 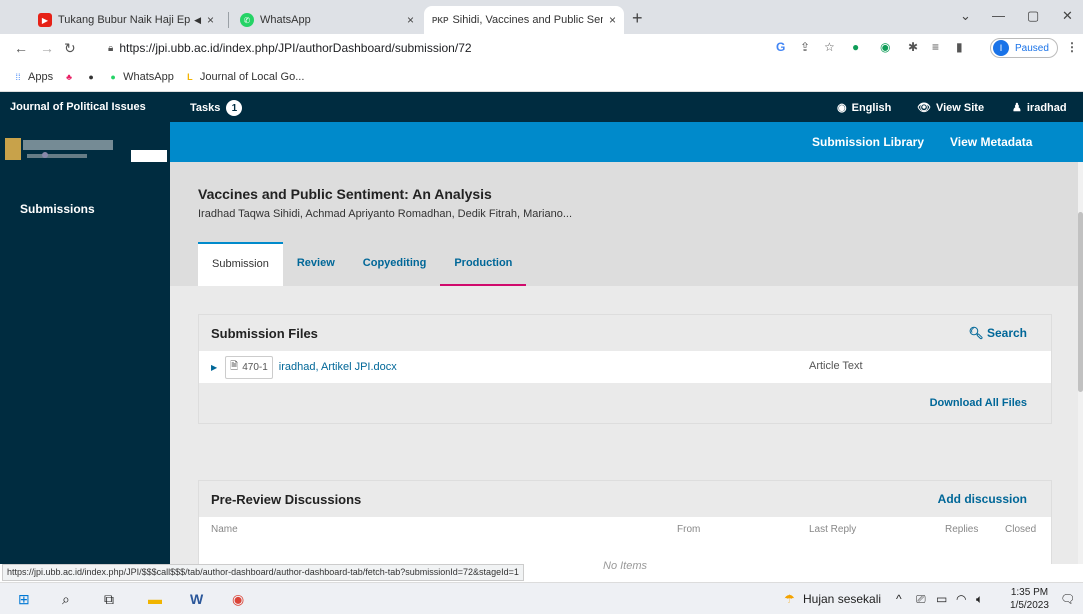 What do you see at coordinates (440, 20) in the screenshot?
I see `pkp-favicon-icon: PKP` at bounding box center [440, 20].